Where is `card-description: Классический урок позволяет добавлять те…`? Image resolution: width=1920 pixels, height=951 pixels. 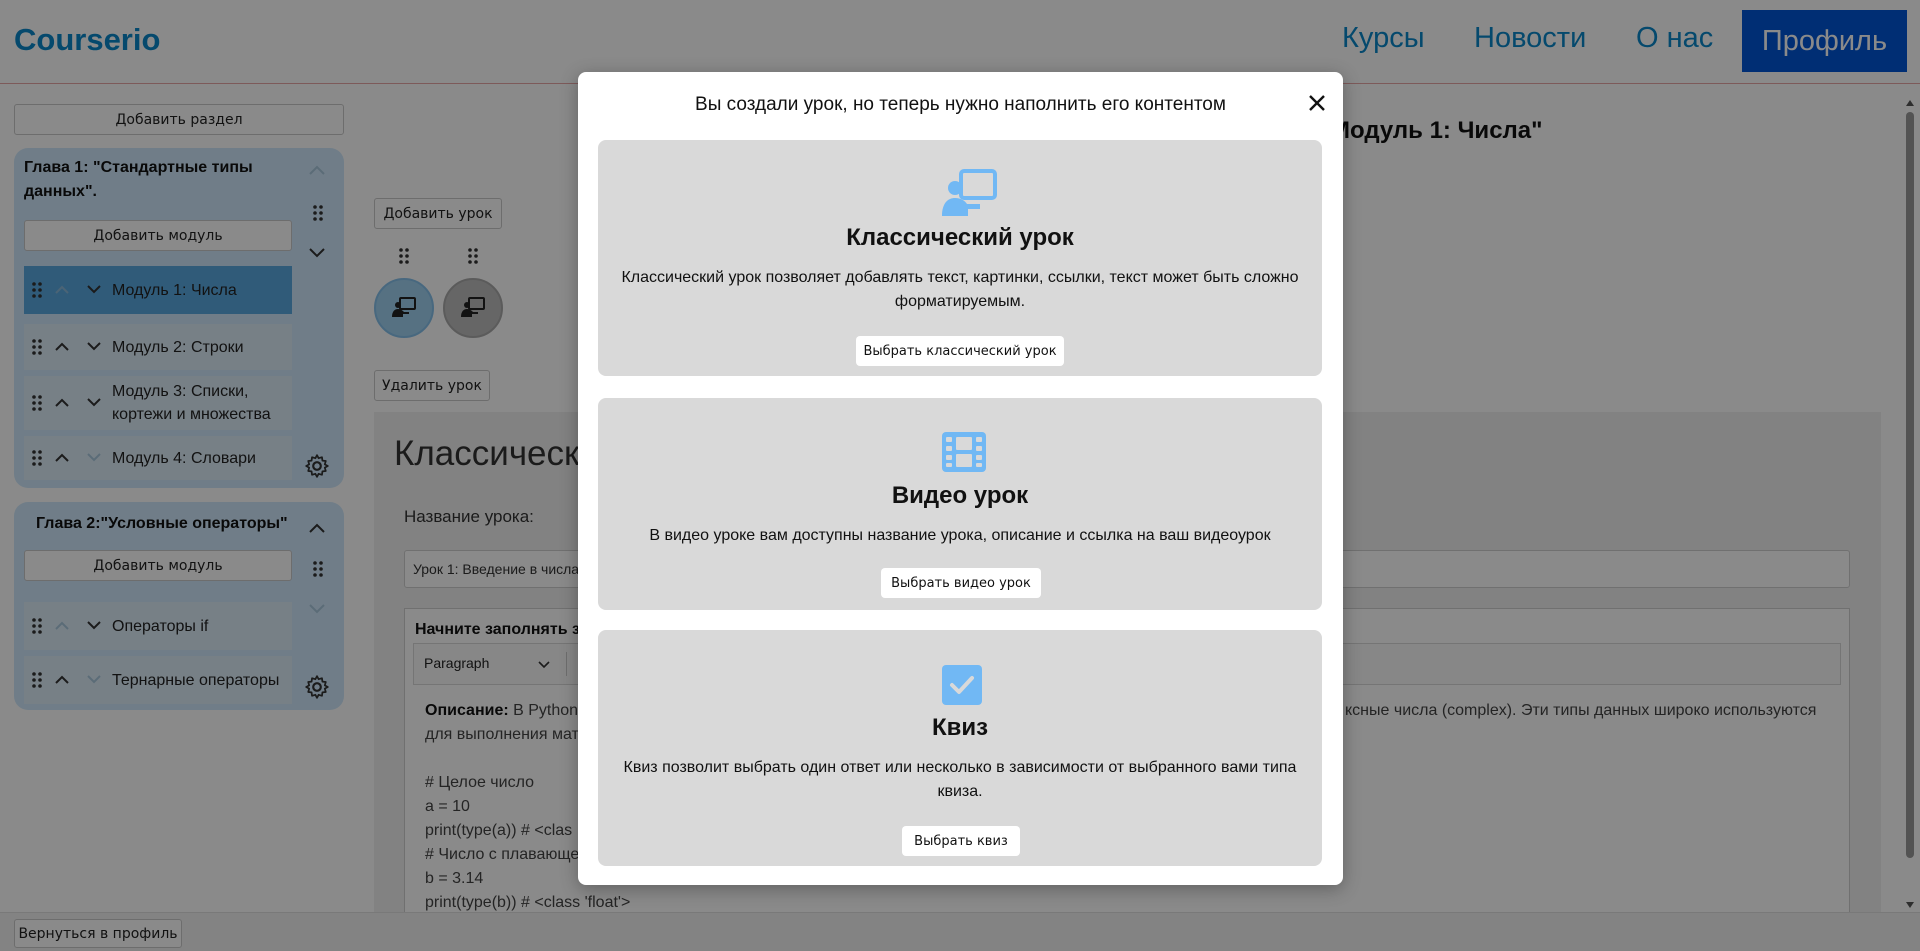 card-description: Классический урок позволяет добавлять те… is located at coordinates (960, 289).